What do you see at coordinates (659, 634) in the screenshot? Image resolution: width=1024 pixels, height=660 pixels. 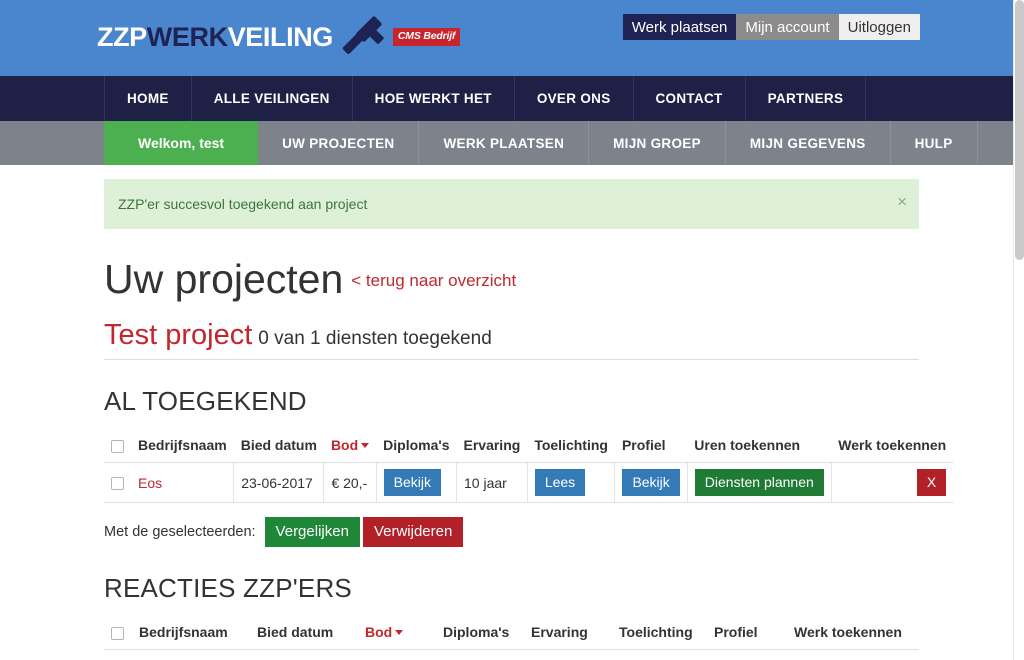 I see `header-toelichting-reactions: Toelichting` at bounding box center [659, 634].